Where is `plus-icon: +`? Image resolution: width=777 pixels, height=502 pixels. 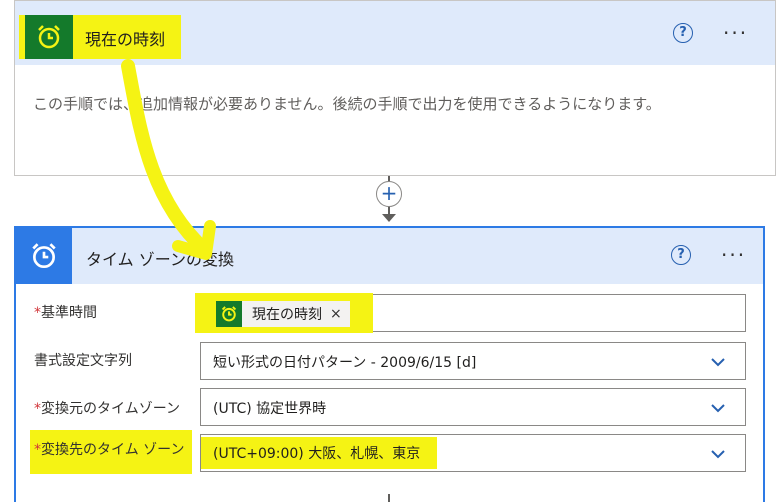
plus-icon: + is located at coordinates (389, 194).